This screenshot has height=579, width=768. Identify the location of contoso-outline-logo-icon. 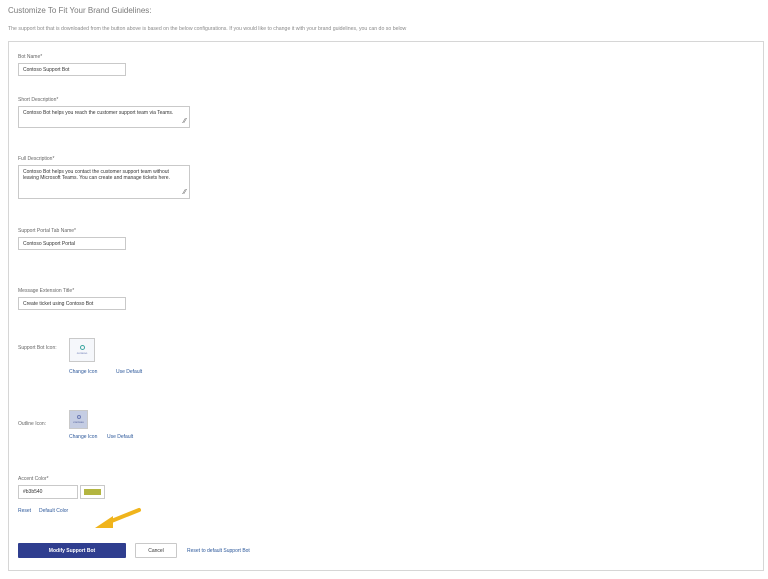
(78, 417).